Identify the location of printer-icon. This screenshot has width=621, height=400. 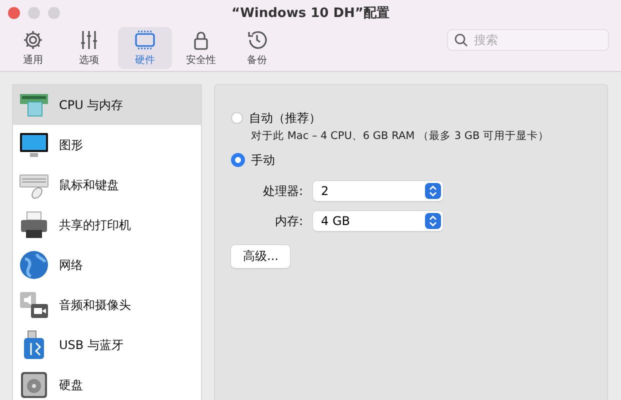
(34, 225).